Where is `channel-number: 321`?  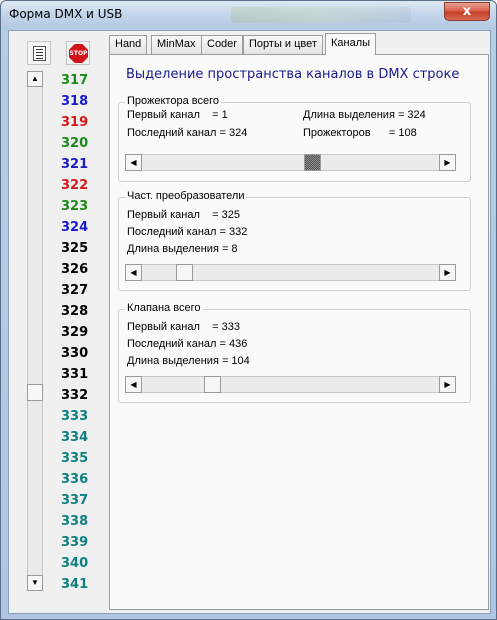 channel-number: 321 is located at coordinates (75, 164).